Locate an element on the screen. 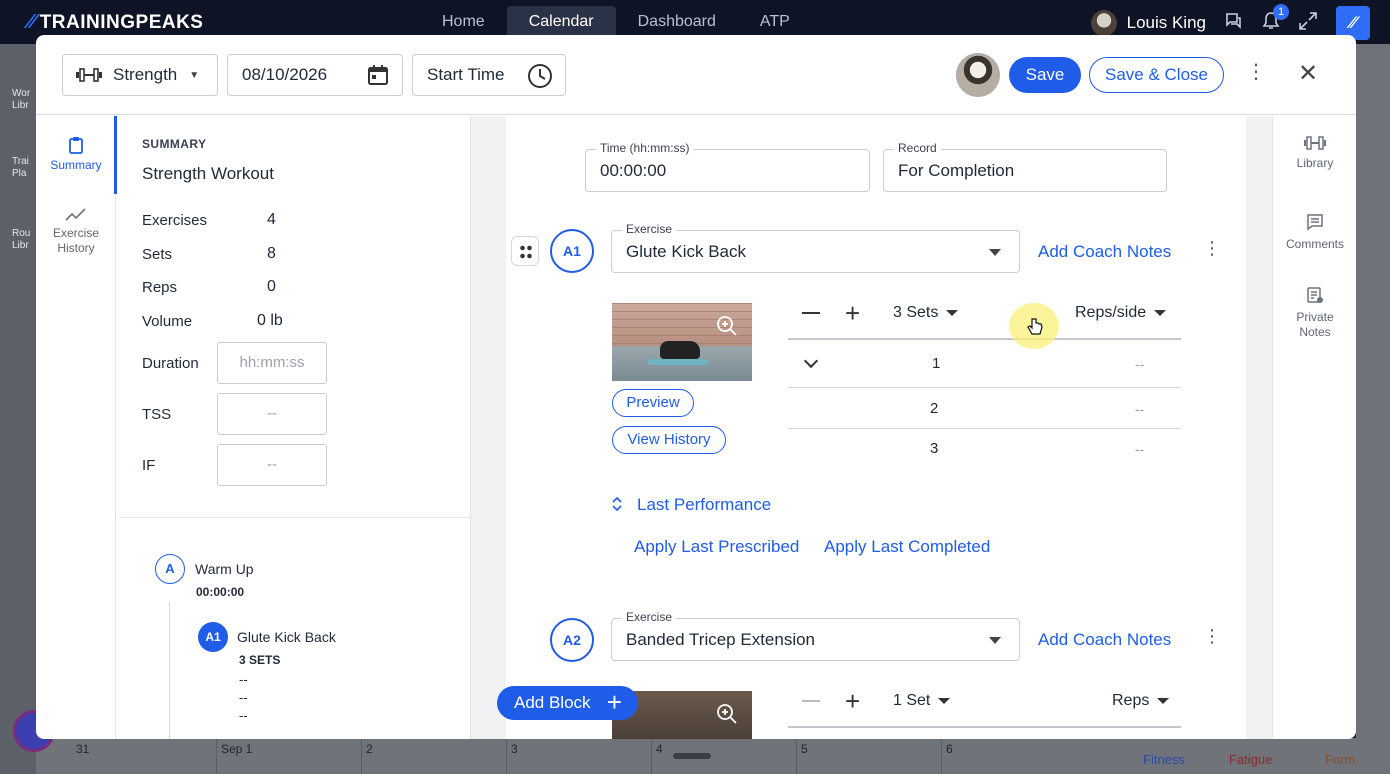 The width and height of the screenshot is (1390, 774). expand-icon is located at coordinates (1308, 23).